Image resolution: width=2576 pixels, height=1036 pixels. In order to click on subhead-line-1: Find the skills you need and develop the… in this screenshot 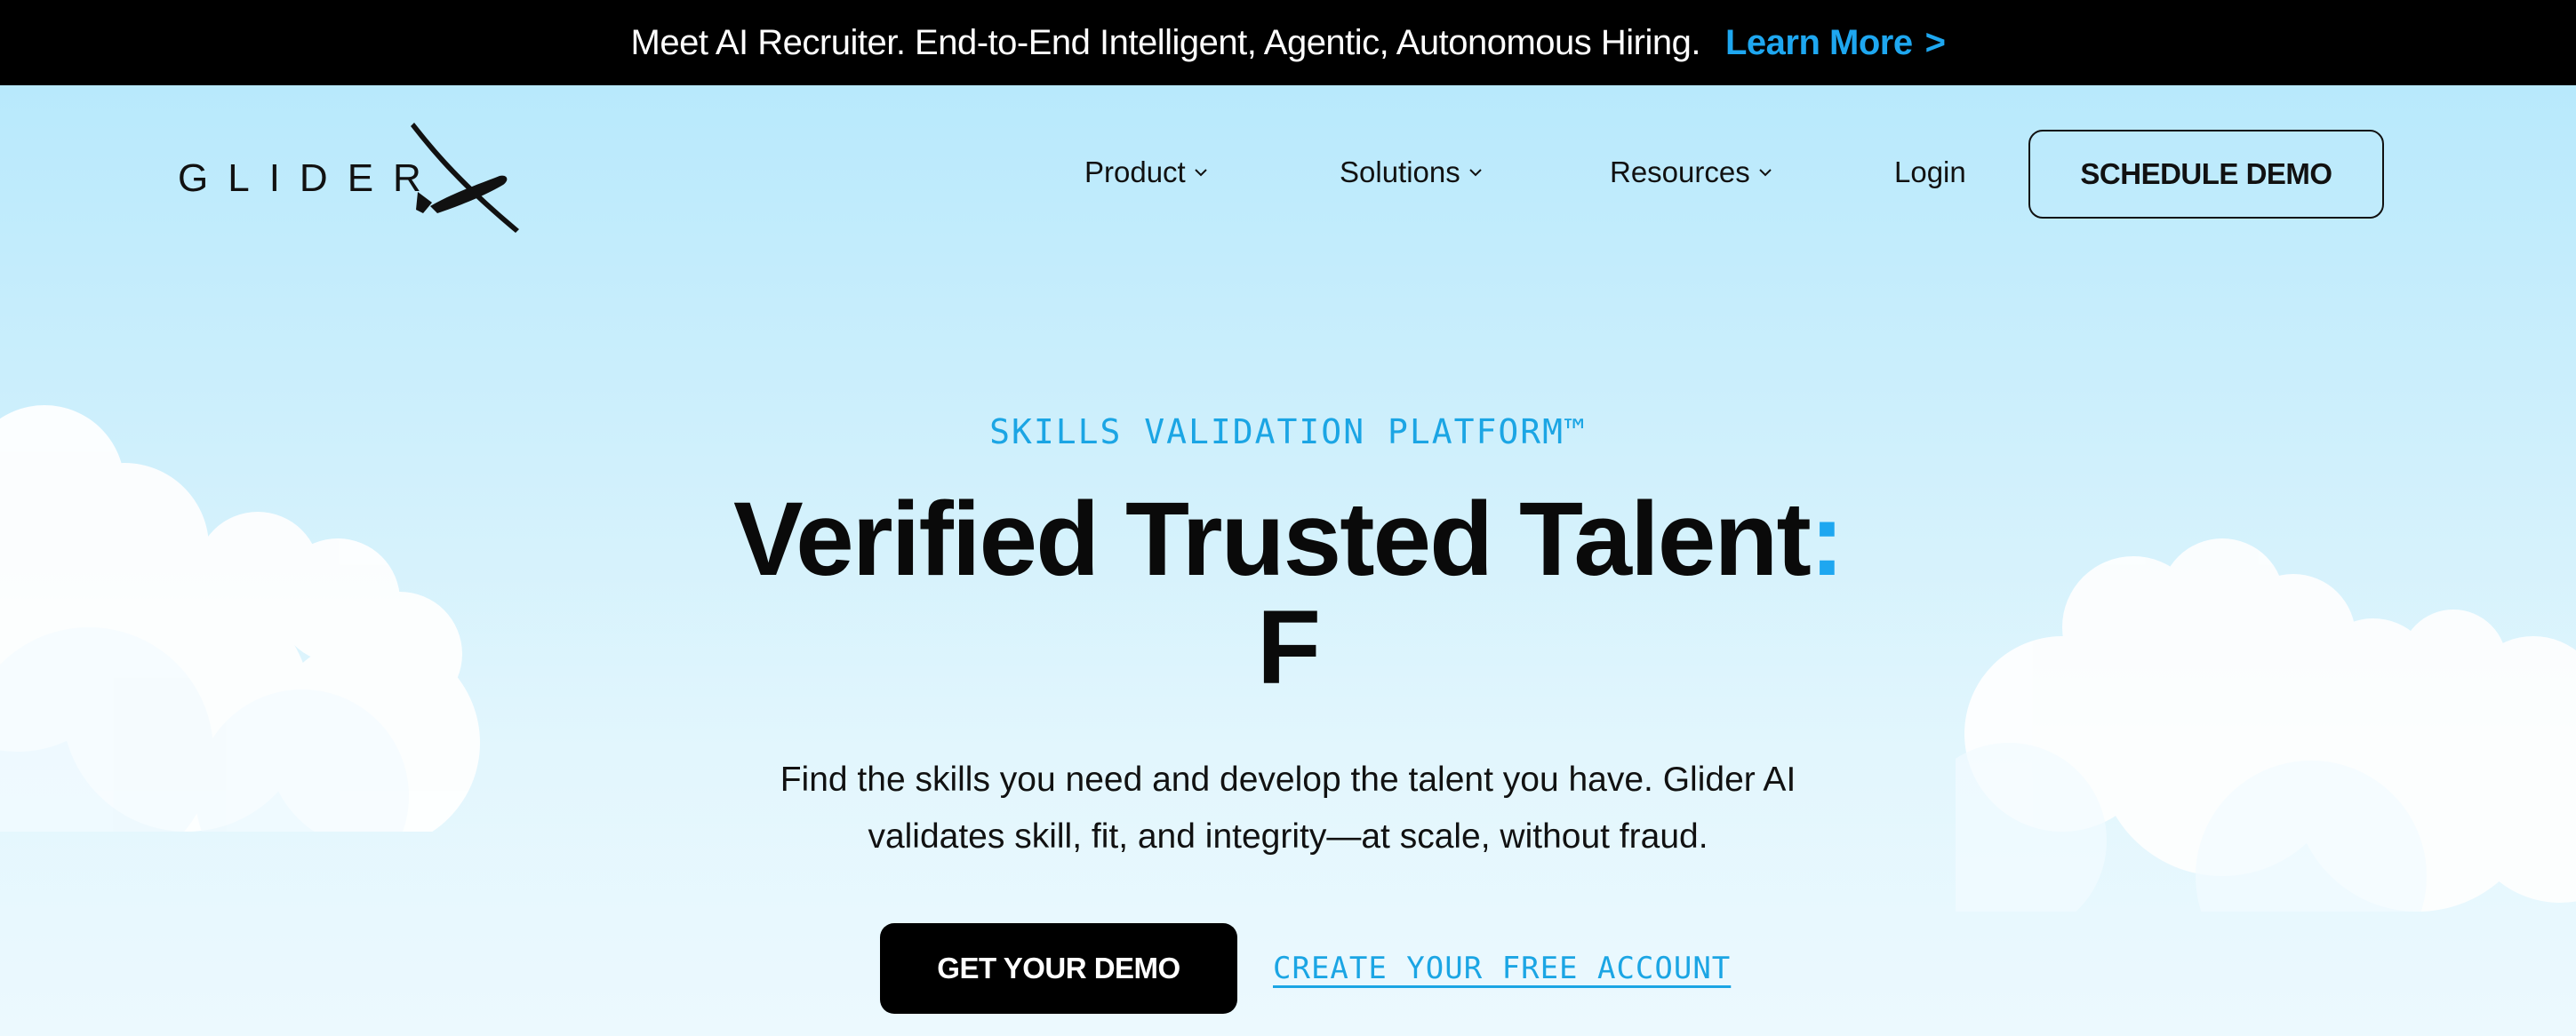, I will do `click(1288, 780)`.